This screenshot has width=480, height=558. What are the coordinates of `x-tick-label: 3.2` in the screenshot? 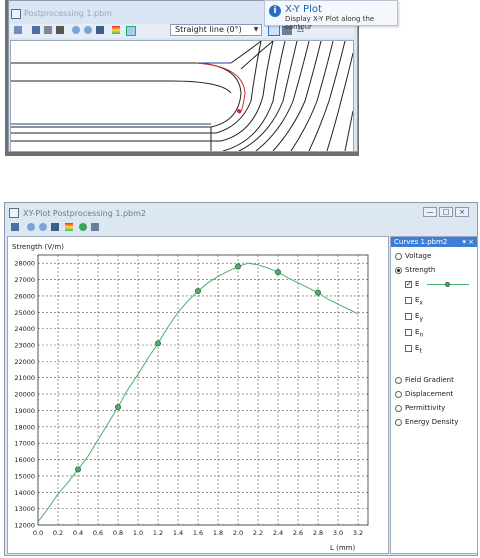 It's located at (358, 533).